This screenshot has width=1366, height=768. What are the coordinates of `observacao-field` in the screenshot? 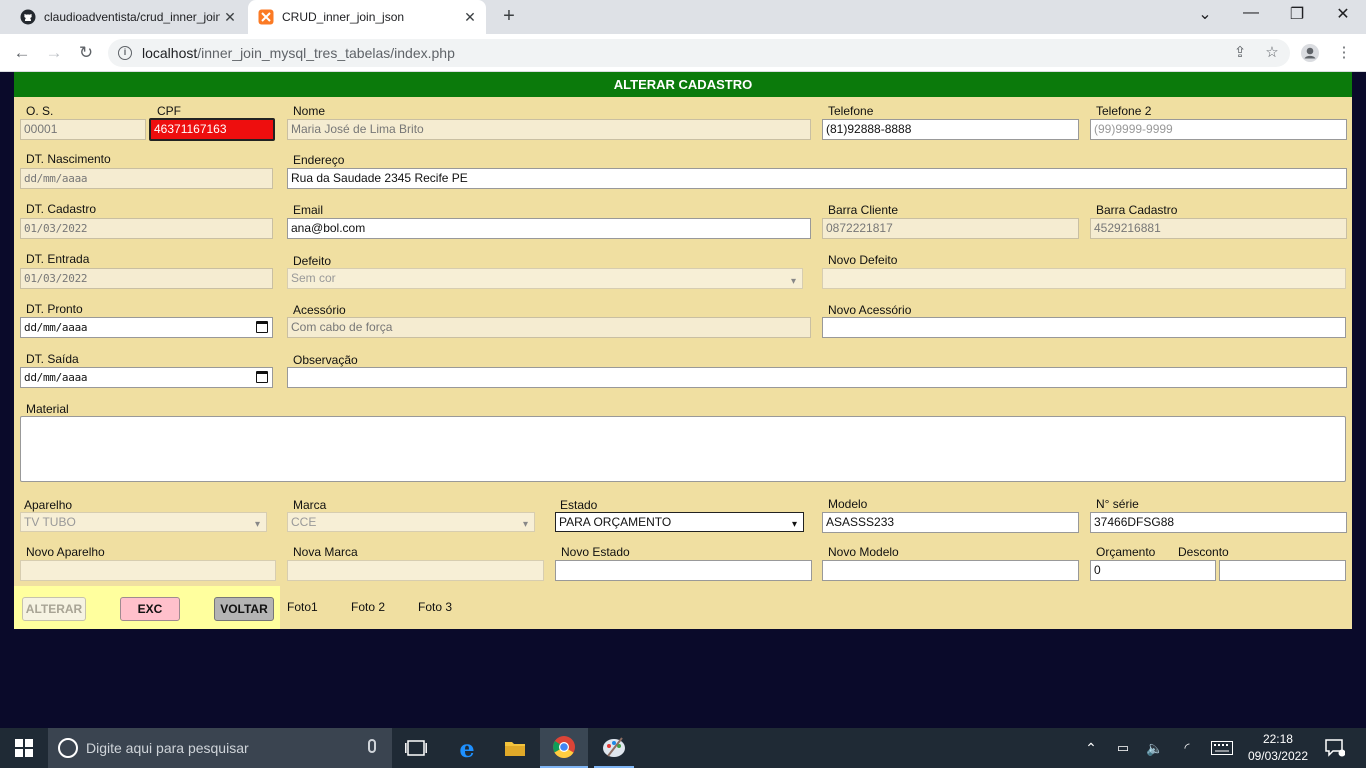 It's located at (817, 377).